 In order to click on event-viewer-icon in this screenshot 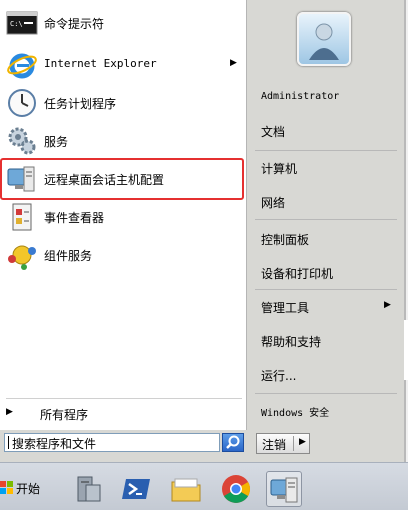, I will do `click(22, 217)`.